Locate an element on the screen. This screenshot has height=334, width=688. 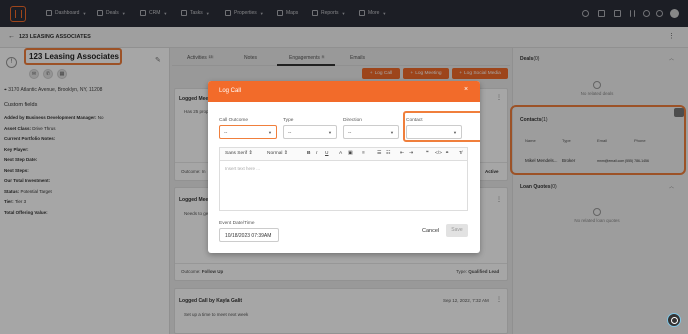
bold-icon: B is located at coordinates (308, 153).